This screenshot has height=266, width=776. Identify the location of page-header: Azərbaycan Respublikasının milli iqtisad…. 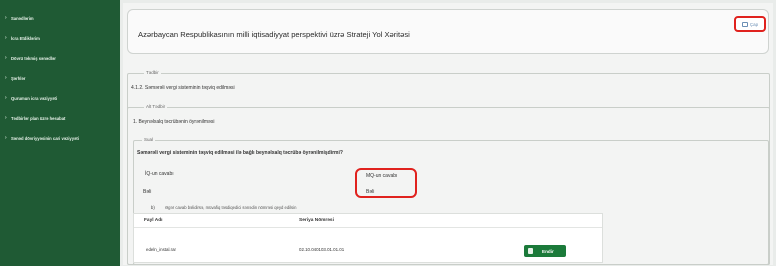
(448, 31).